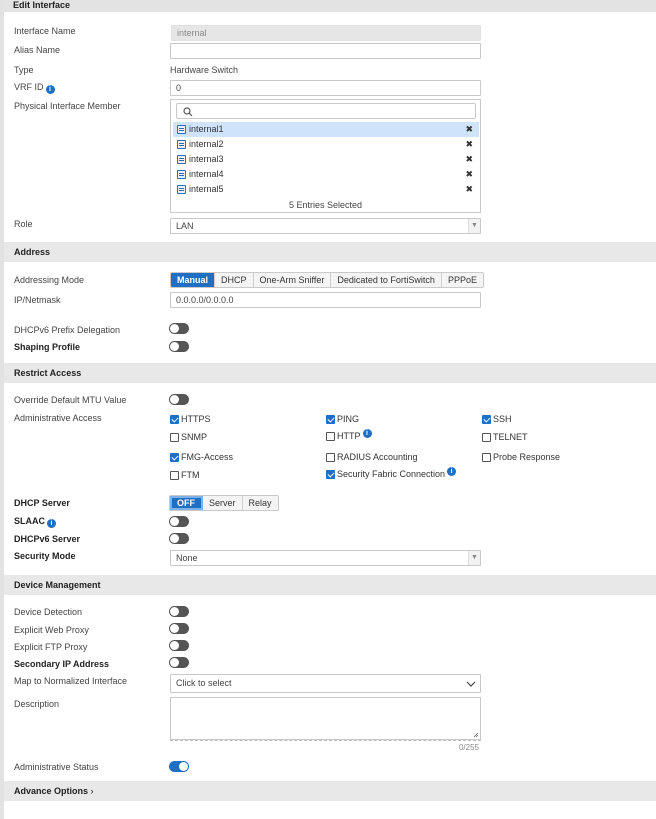 The width and height of the screenshot is (656, 819). What do you see at coordinates (179, 645) in the screenshot?
I see `explicit-ftp-proxy-toggle` at bounding box center [179, 645].